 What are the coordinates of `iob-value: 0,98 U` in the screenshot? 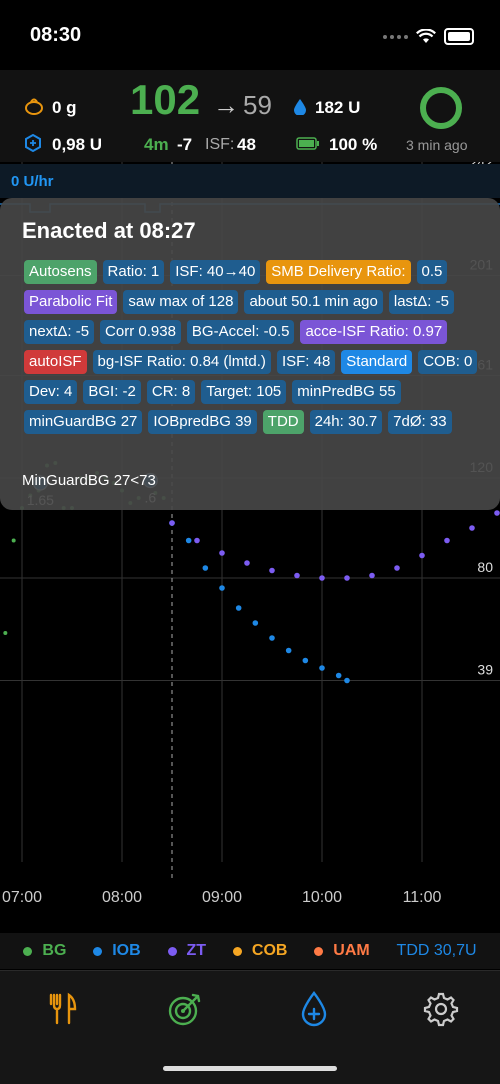 It's located at (77, 144).